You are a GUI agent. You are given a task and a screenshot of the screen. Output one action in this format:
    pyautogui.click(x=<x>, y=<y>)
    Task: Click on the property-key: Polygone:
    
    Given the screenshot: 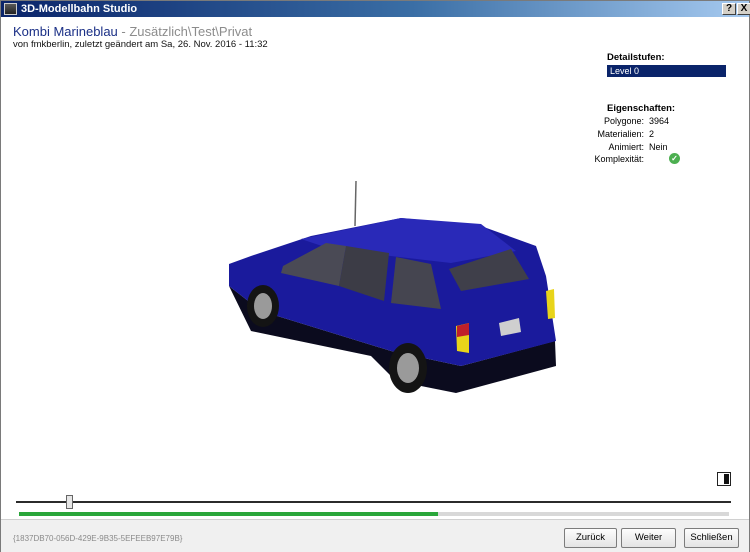 What is the action you would take?
    pyautogui.click(x=623, y=121)
    